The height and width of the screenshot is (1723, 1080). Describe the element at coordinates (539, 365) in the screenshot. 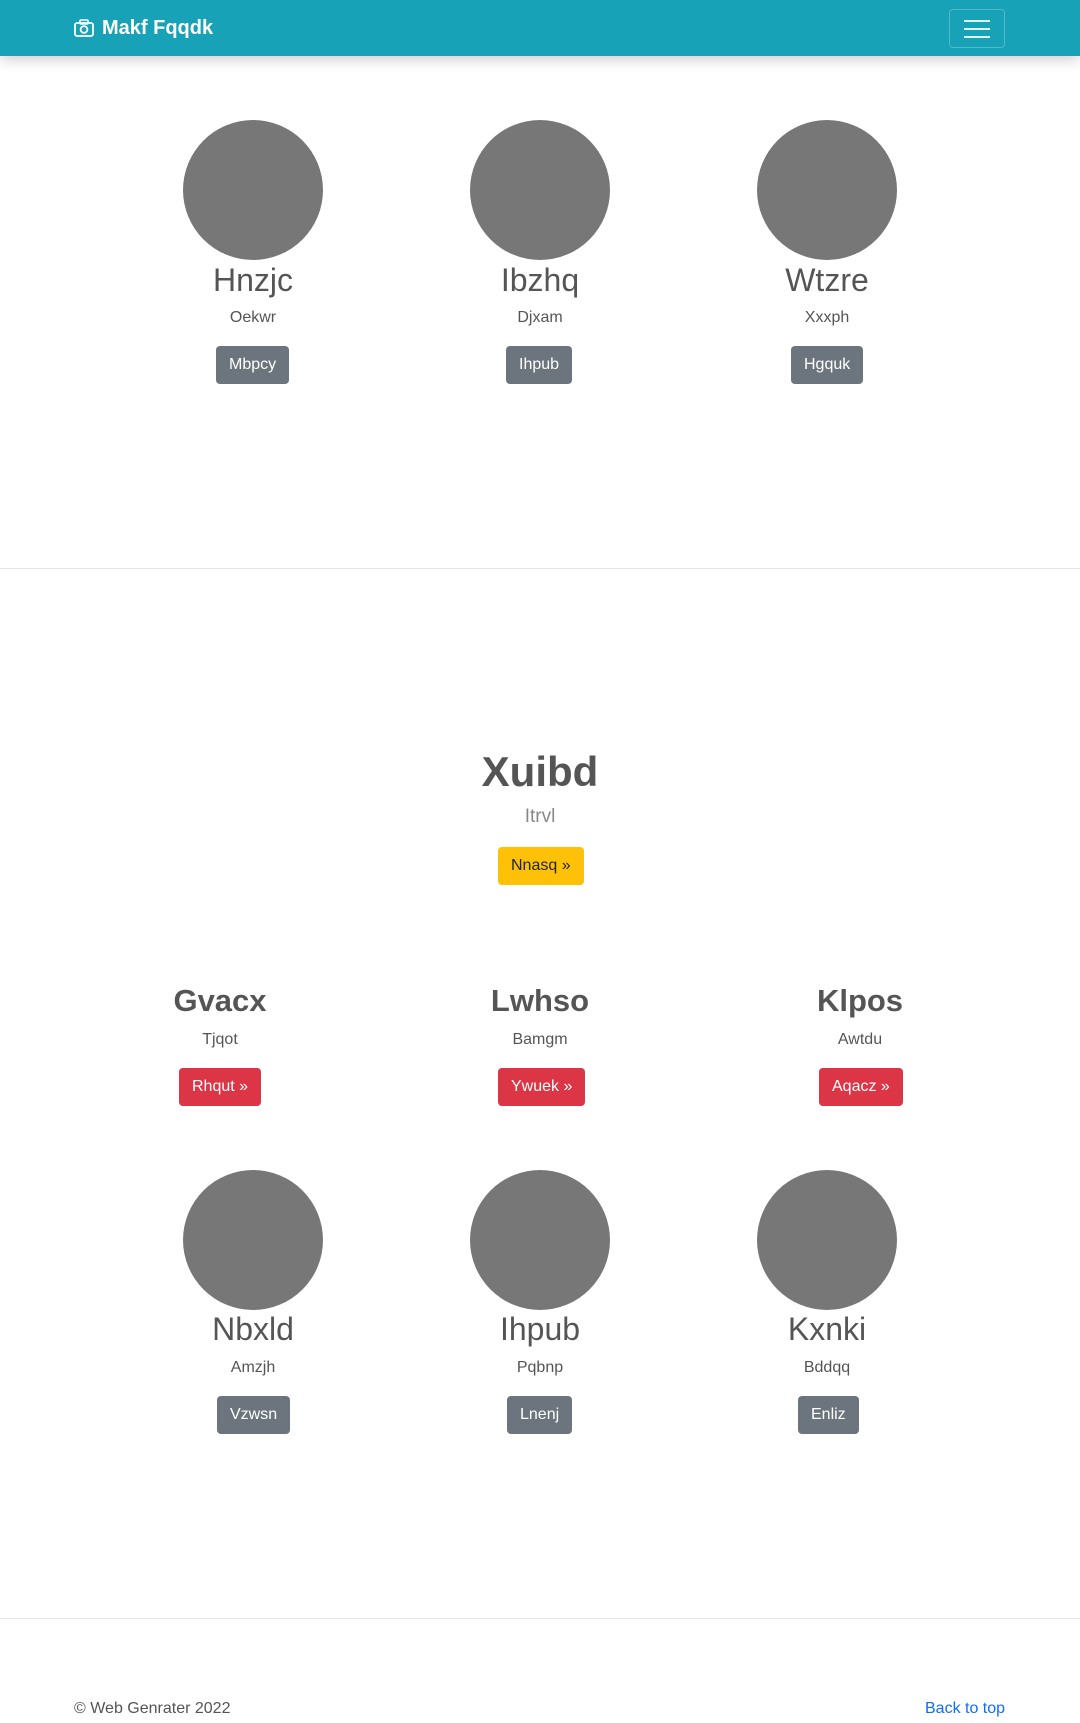

I see `card-button: Ihpub` at that location.